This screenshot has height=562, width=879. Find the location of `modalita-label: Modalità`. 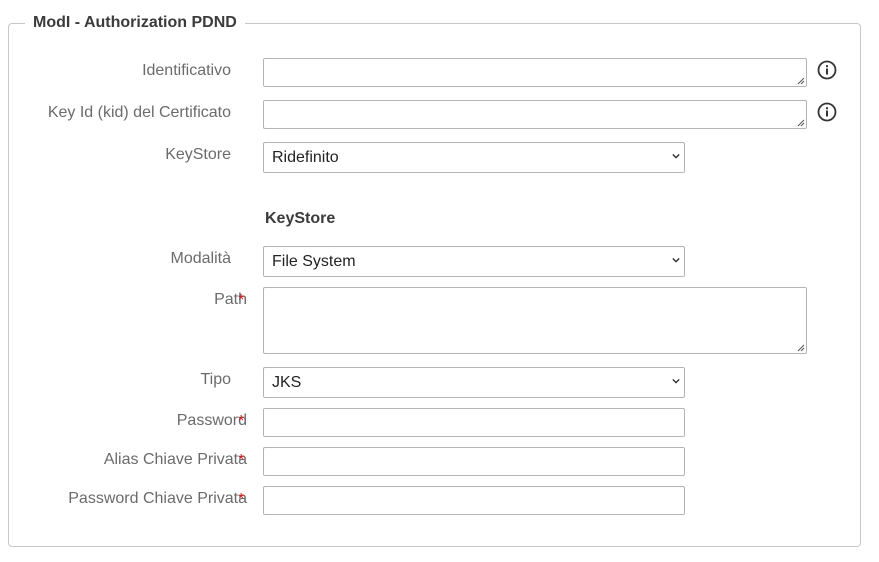

modalita-label: Modalità is located at coordinates (200, 258).